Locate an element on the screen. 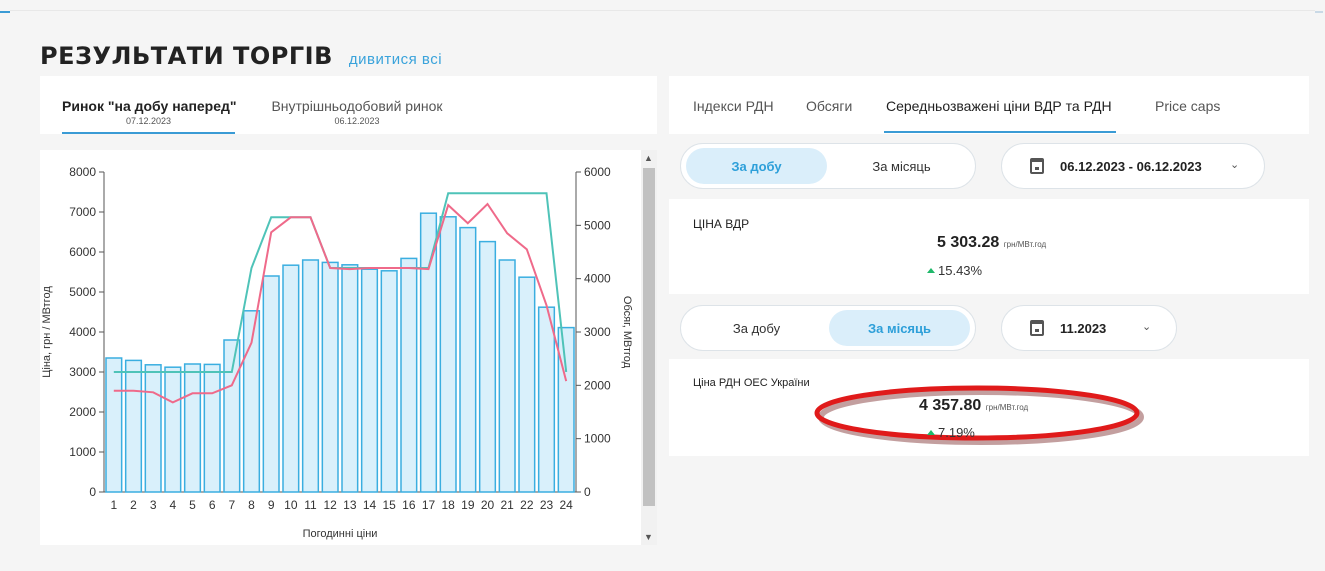 This screenshot has height=571, width=1325. x-tick-label: 21 is located at coordinates (507, 505).